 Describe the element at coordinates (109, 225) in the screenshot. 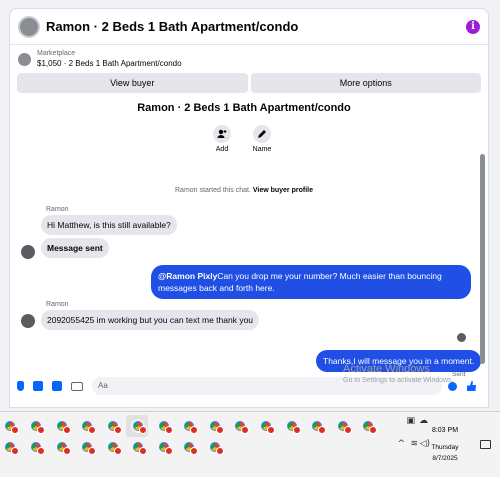

I see `incoming-message: Hi Matthew, is this still available?` at that location.